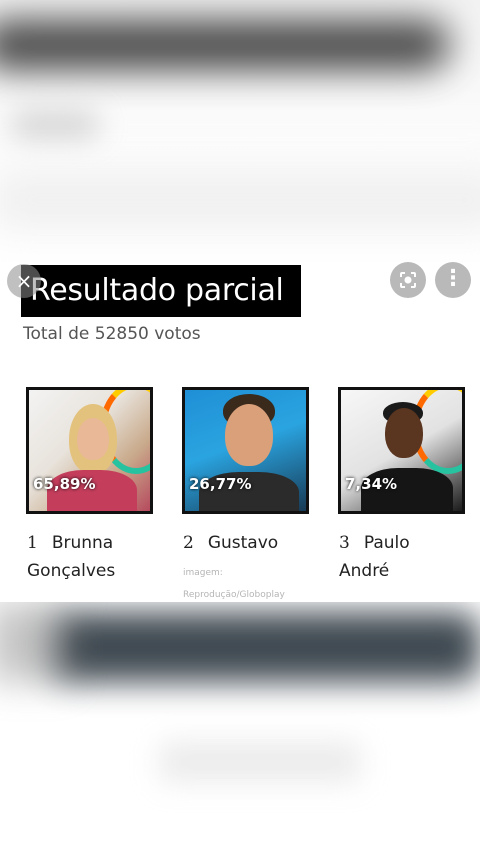  What do you see at coordinates (71, 557) in the screenshot?
I see `candidate-1-name: 1 Brunna Gonçalves` at bounding box center [71, 557].